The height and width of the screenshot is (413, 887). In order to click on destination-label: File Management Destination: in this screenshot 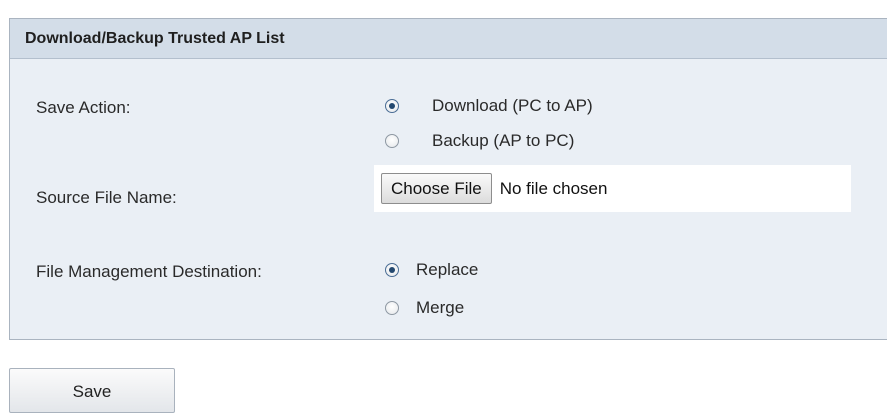, I will do `click(149, 271)`.